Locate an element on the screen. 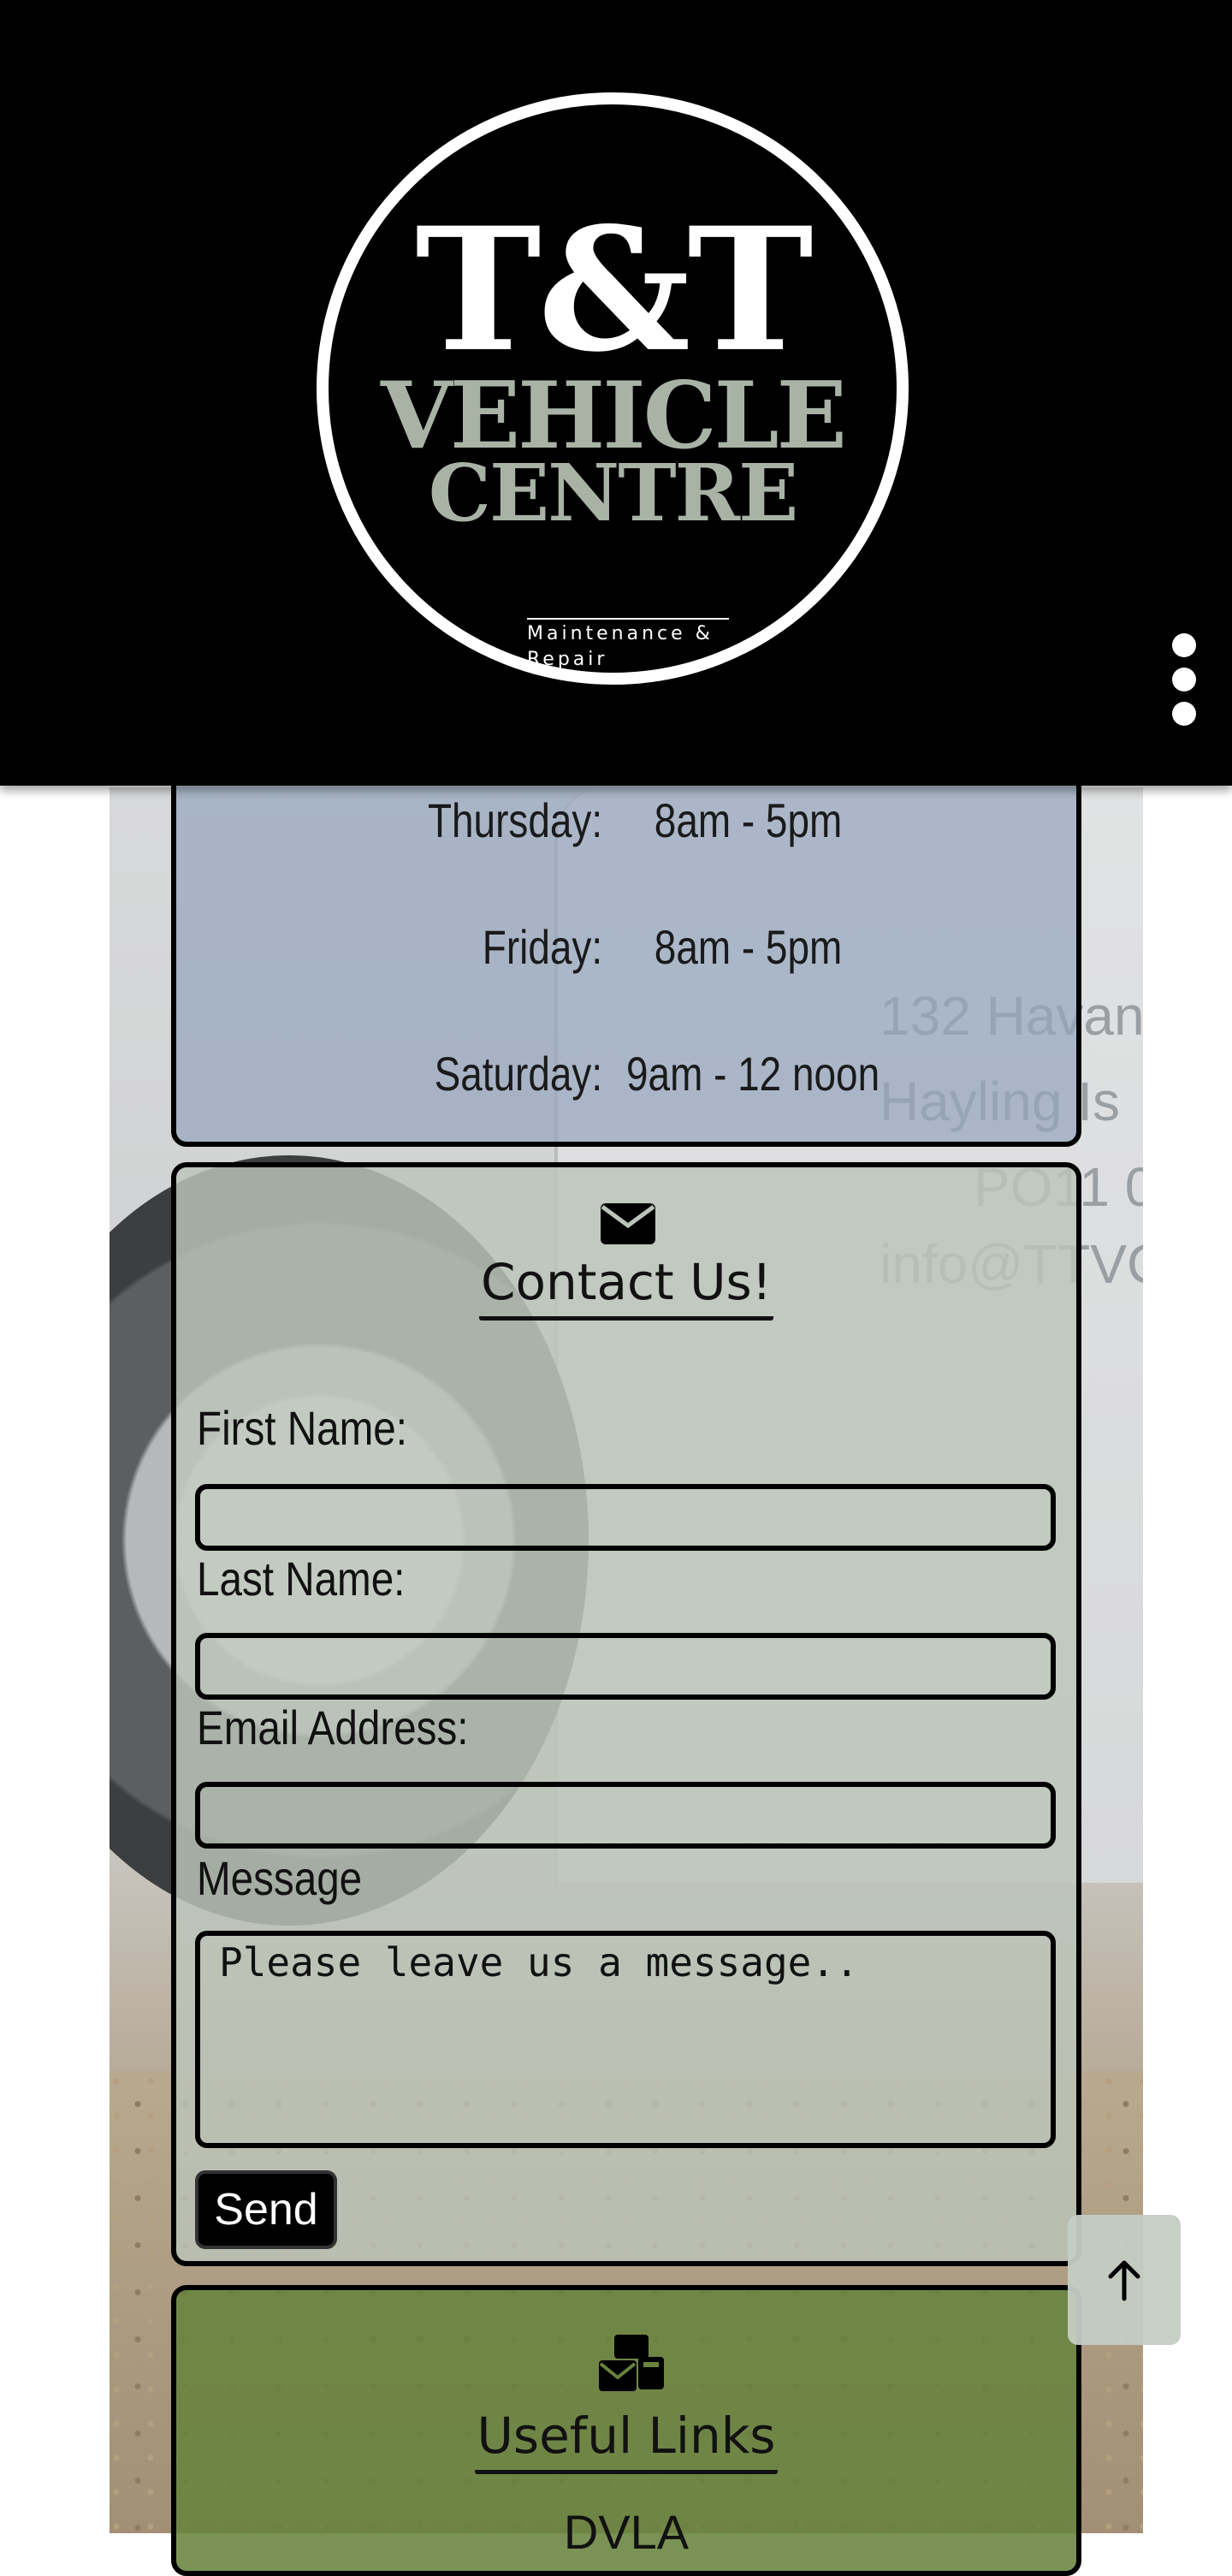 This screenshot has width=1232, height=2576. email-label: Email Address: is located at coordinates (333, 1727).